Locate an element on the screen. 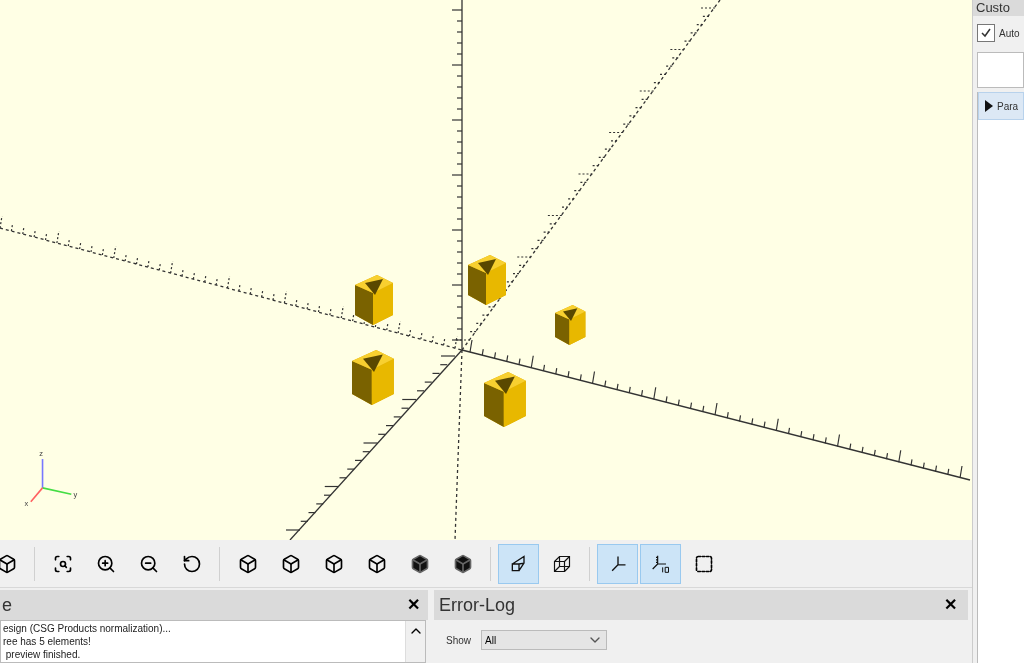 This screenshot has width=1024, height=663. text-field is located at coordinates (1000, 70).